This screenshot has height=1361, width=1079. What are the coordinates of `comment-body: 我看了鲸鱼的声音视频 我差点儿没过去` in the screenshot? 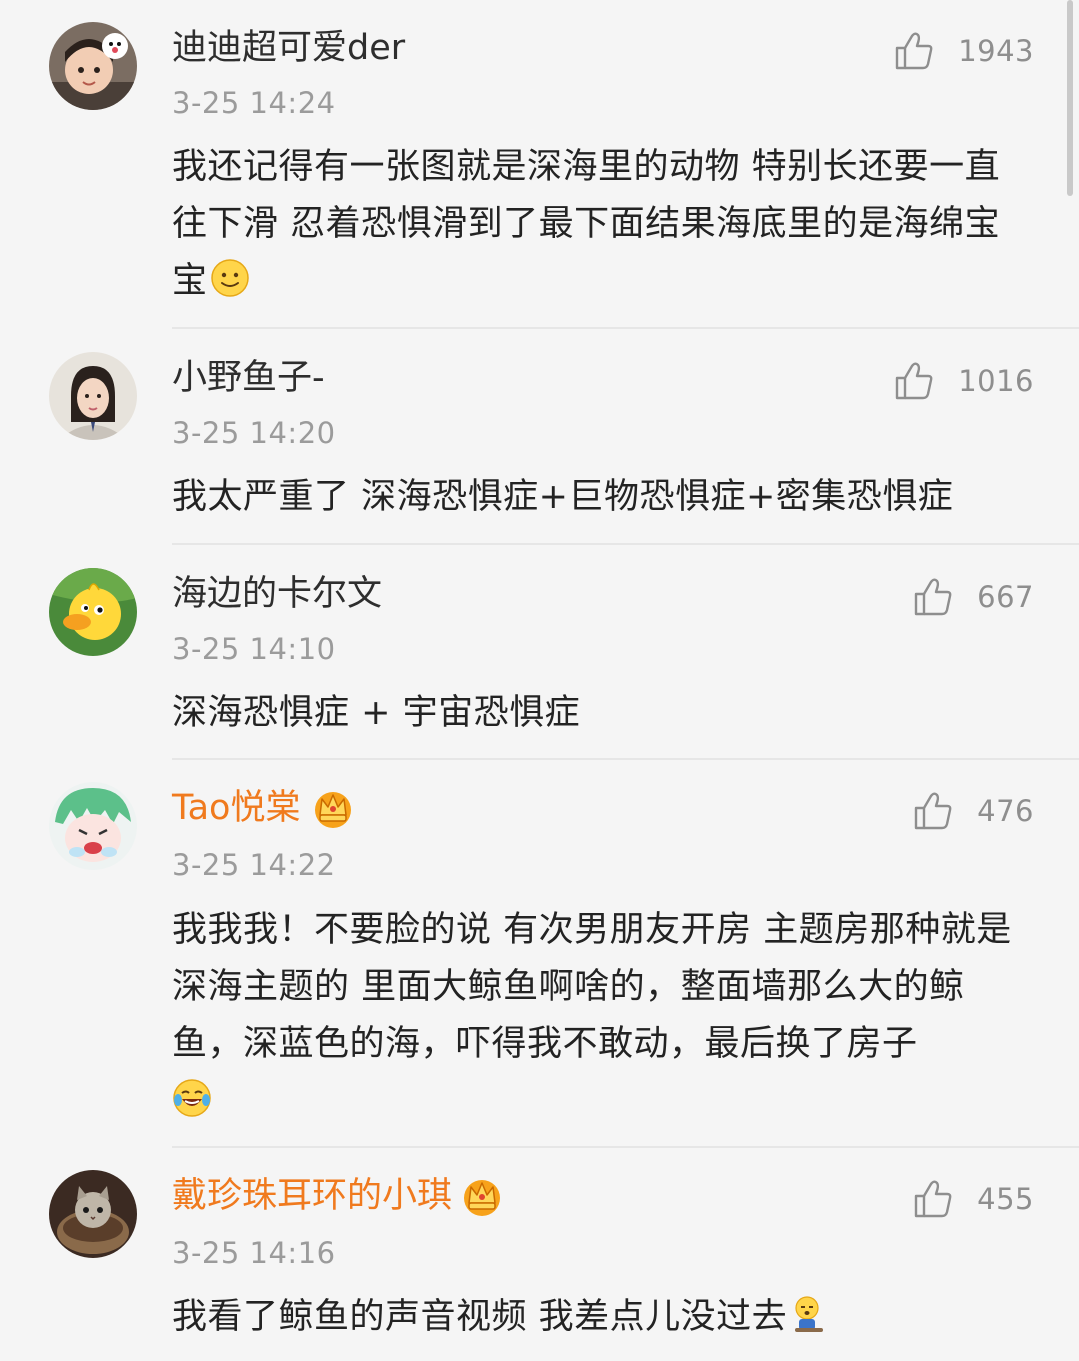 It's located at (480, 1317).